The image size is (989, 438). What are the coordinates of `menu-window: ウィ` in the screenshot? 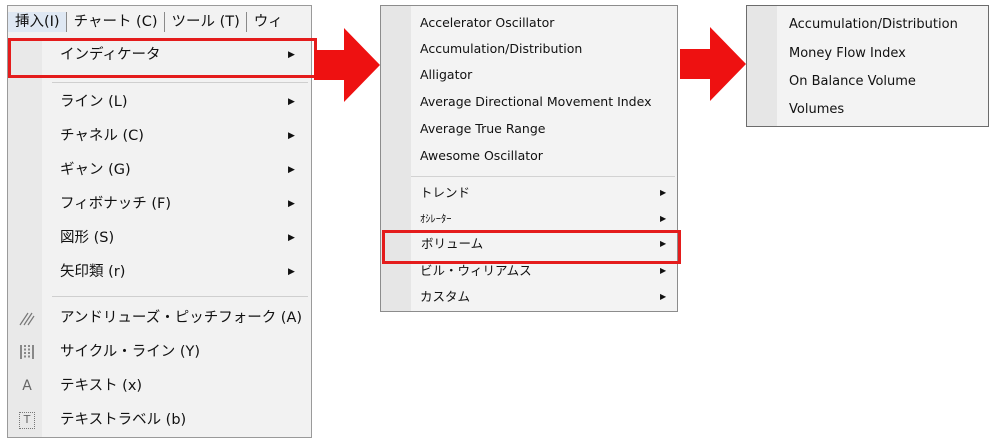 It's located at (268, 22).